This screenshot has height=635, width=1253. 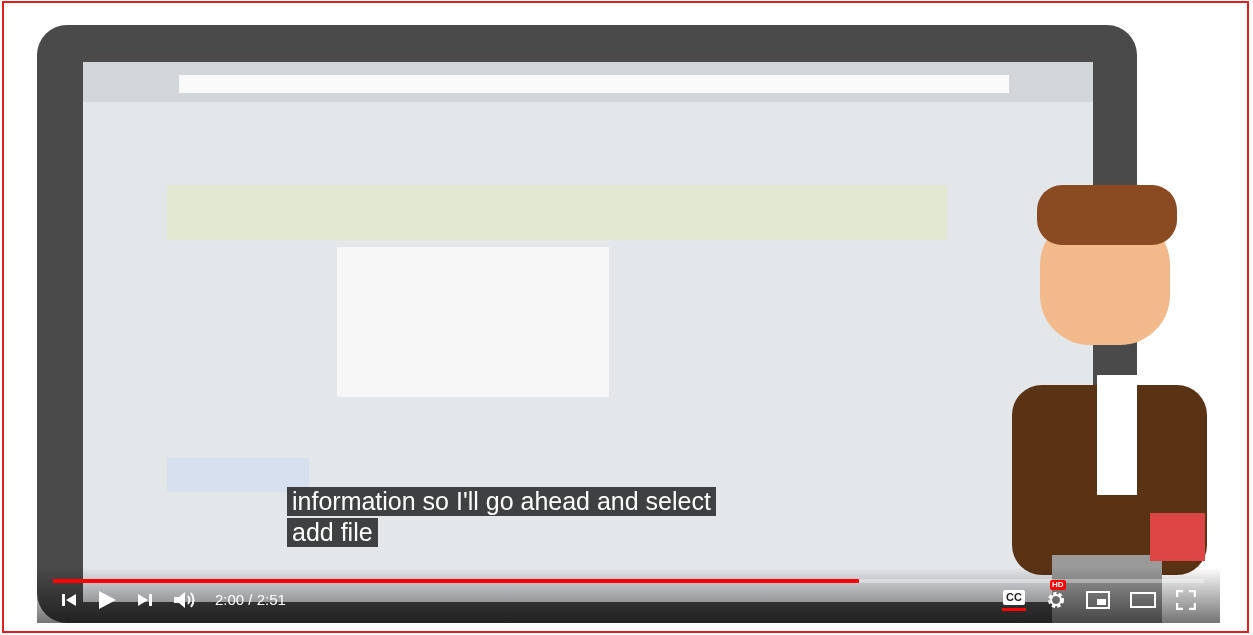 What do you see at coordinates (1014, 600) in the screenshot?
I see `captions-button: CC` at bounding box center [1014, 600].